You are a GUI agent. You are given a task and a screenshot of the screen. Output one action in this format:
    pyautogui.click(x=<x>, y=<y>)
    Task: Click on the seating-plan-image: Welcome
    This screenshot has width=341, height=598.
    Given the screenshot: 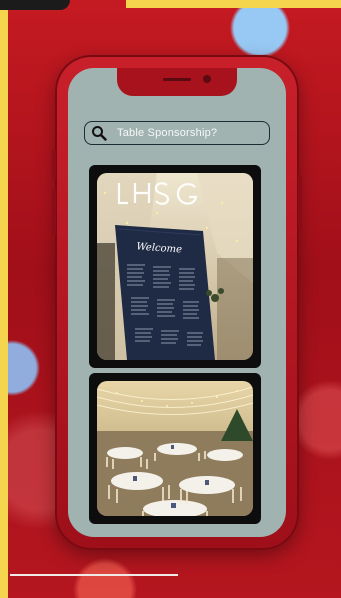 What is the action you would take?
    pyautogui.click(x=175, y=266)
    